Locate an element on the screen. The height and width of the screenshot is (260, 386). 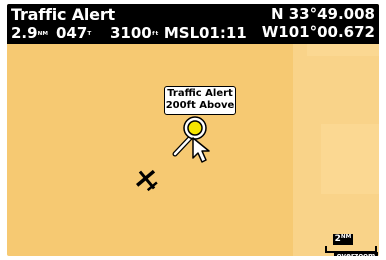
alert-popup-line-2: 200ft Above is located at coordinates (200, 105).